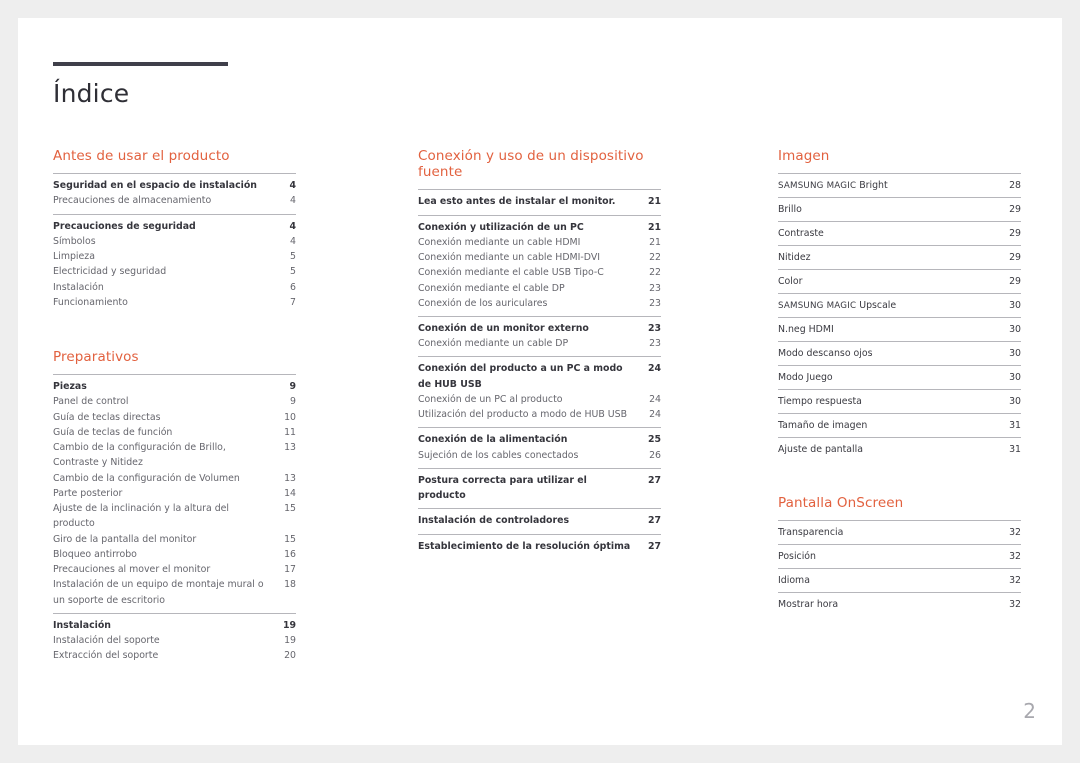  Describe the element at coordinates (174, 417) in the screenshot. I see `toc-entry: Guía de teclas directas 10` at that location.